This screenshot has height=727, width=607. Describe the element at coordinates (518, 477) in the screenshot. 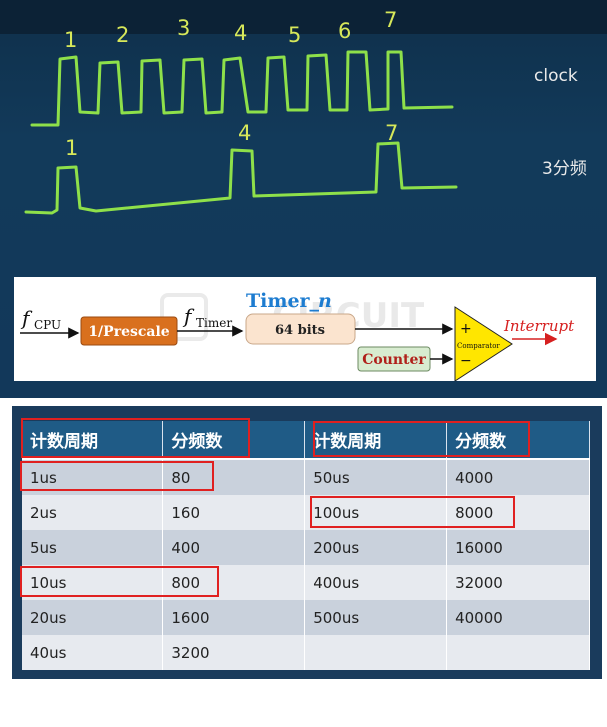

I see `table-cell: 4000` at that location.